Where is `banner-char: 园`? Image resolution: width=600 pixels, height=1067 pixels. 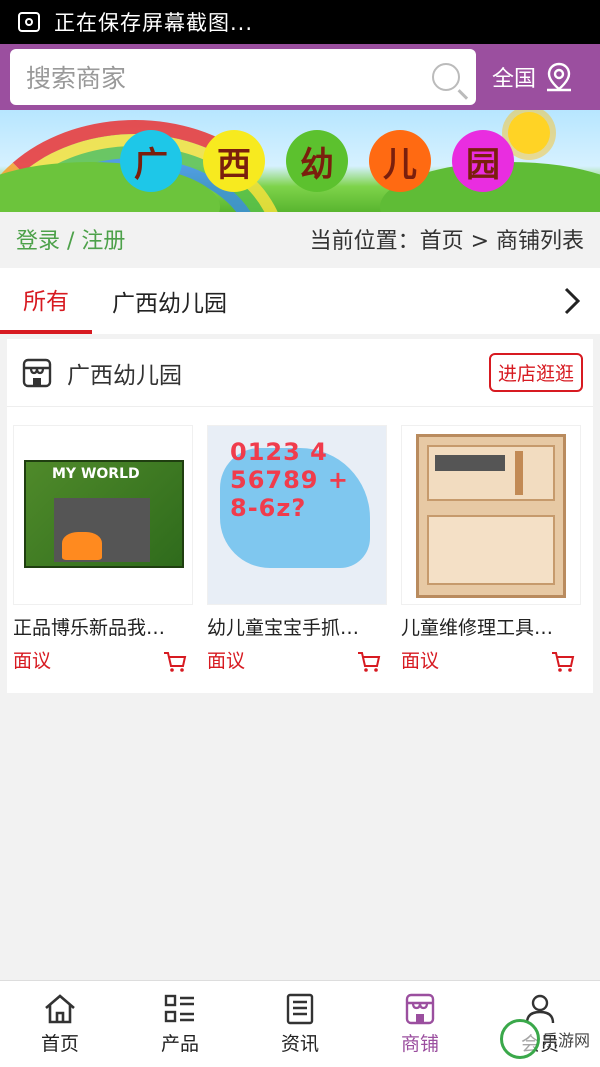 banner-char: 园 is located at coordinates (483, 161).